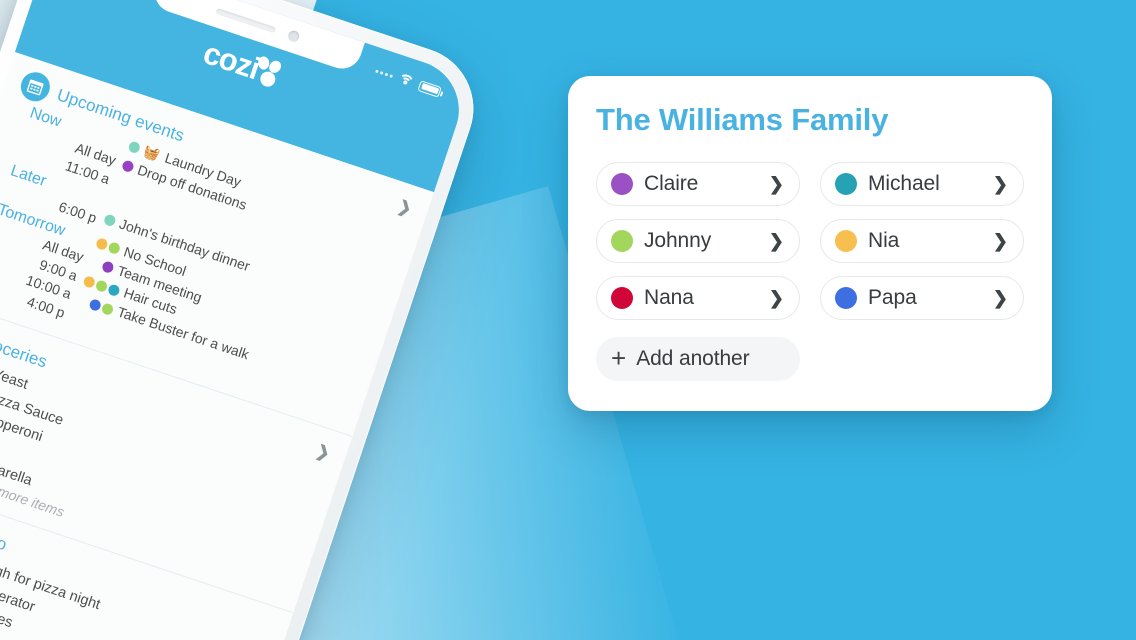 The height and width of the screenshot is (640, 1136). I want to click on status-icons, so click(408, 81).